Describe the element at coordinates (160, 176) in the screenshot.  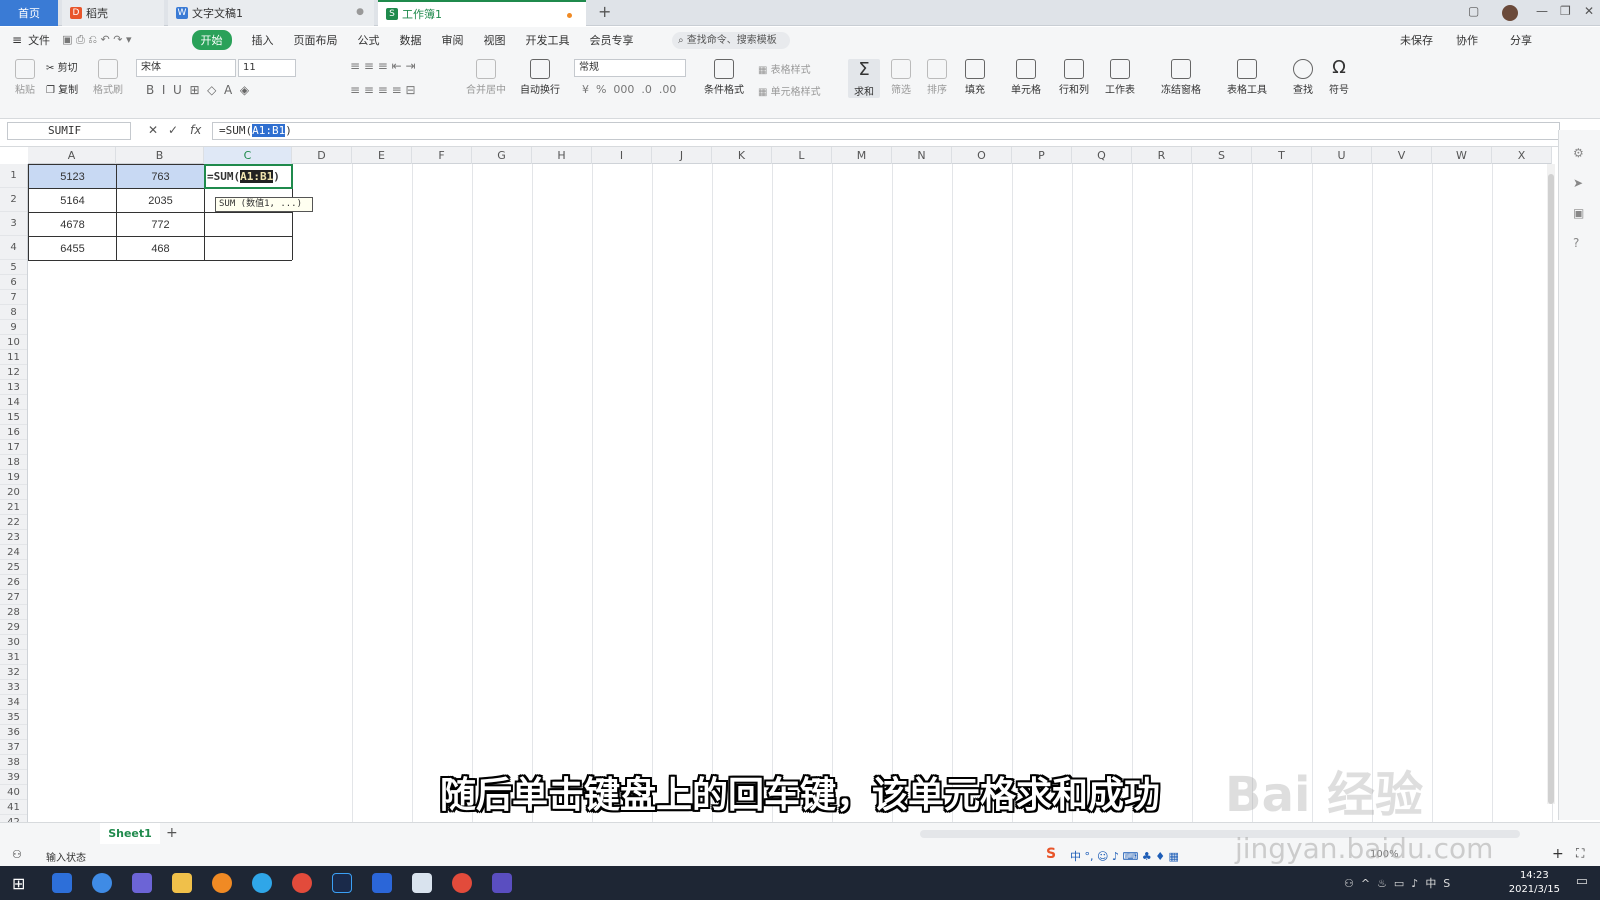
I see `cell-b1: 763` at that location.